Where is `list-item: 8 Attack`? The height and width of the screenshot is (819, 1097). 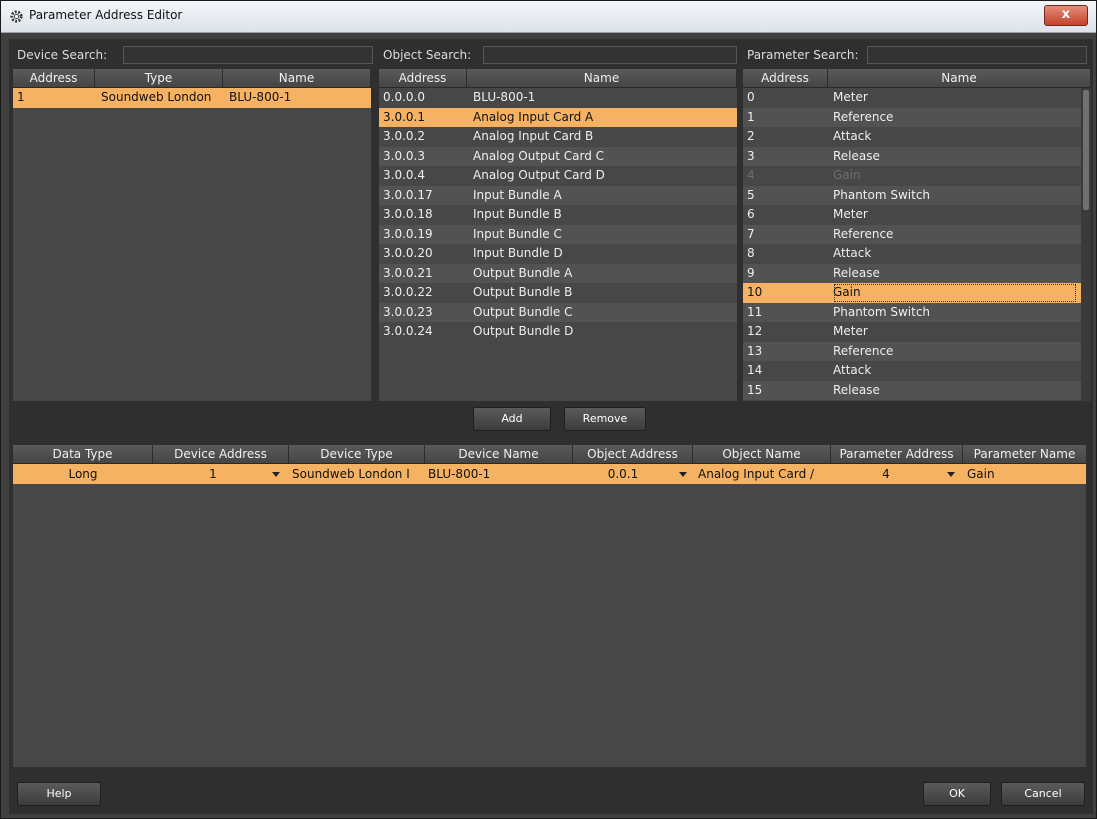
list-item: 8 Attack is located at coordinates (912, 254).